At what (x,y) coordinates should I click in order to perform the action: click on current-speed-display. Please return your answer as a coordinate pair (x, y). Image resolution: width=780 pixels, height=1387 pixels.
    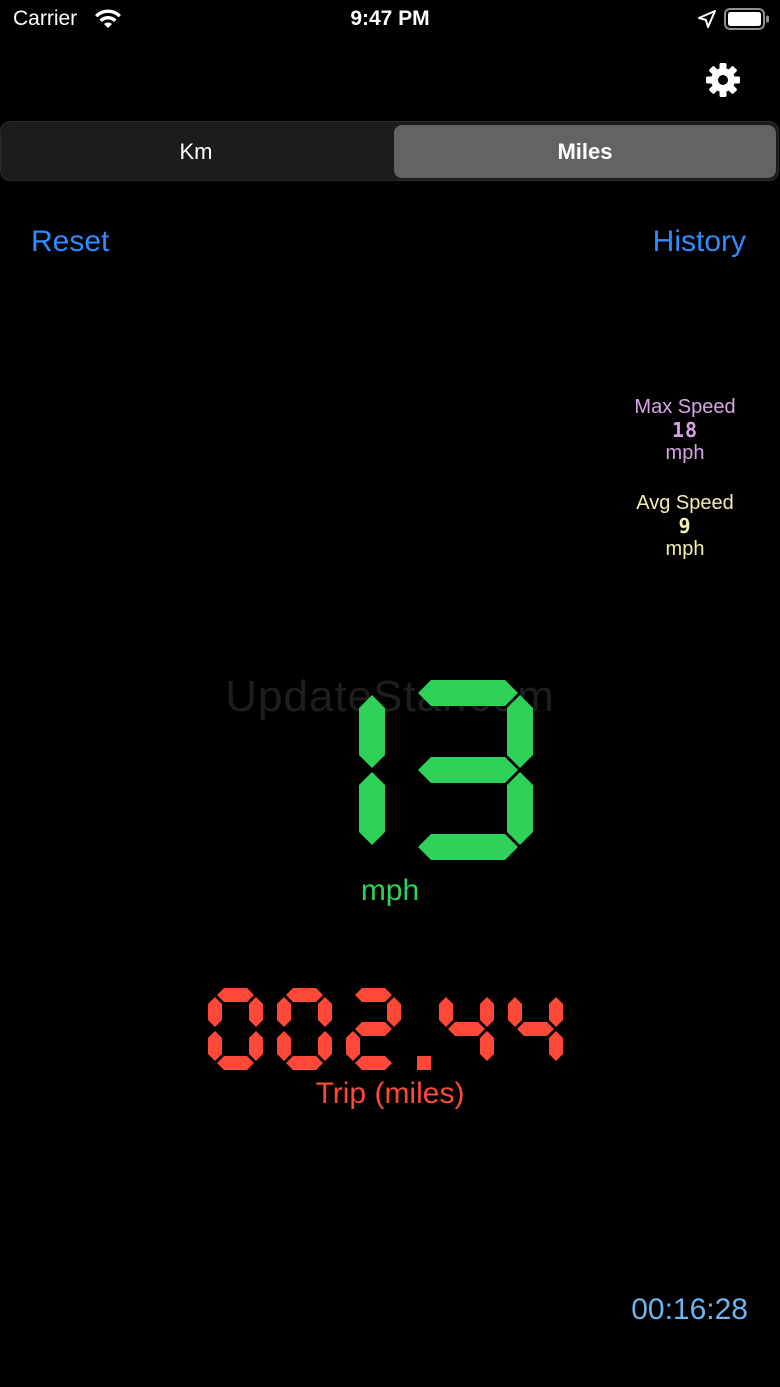
    Looking at the image, I should click on (446, 770).